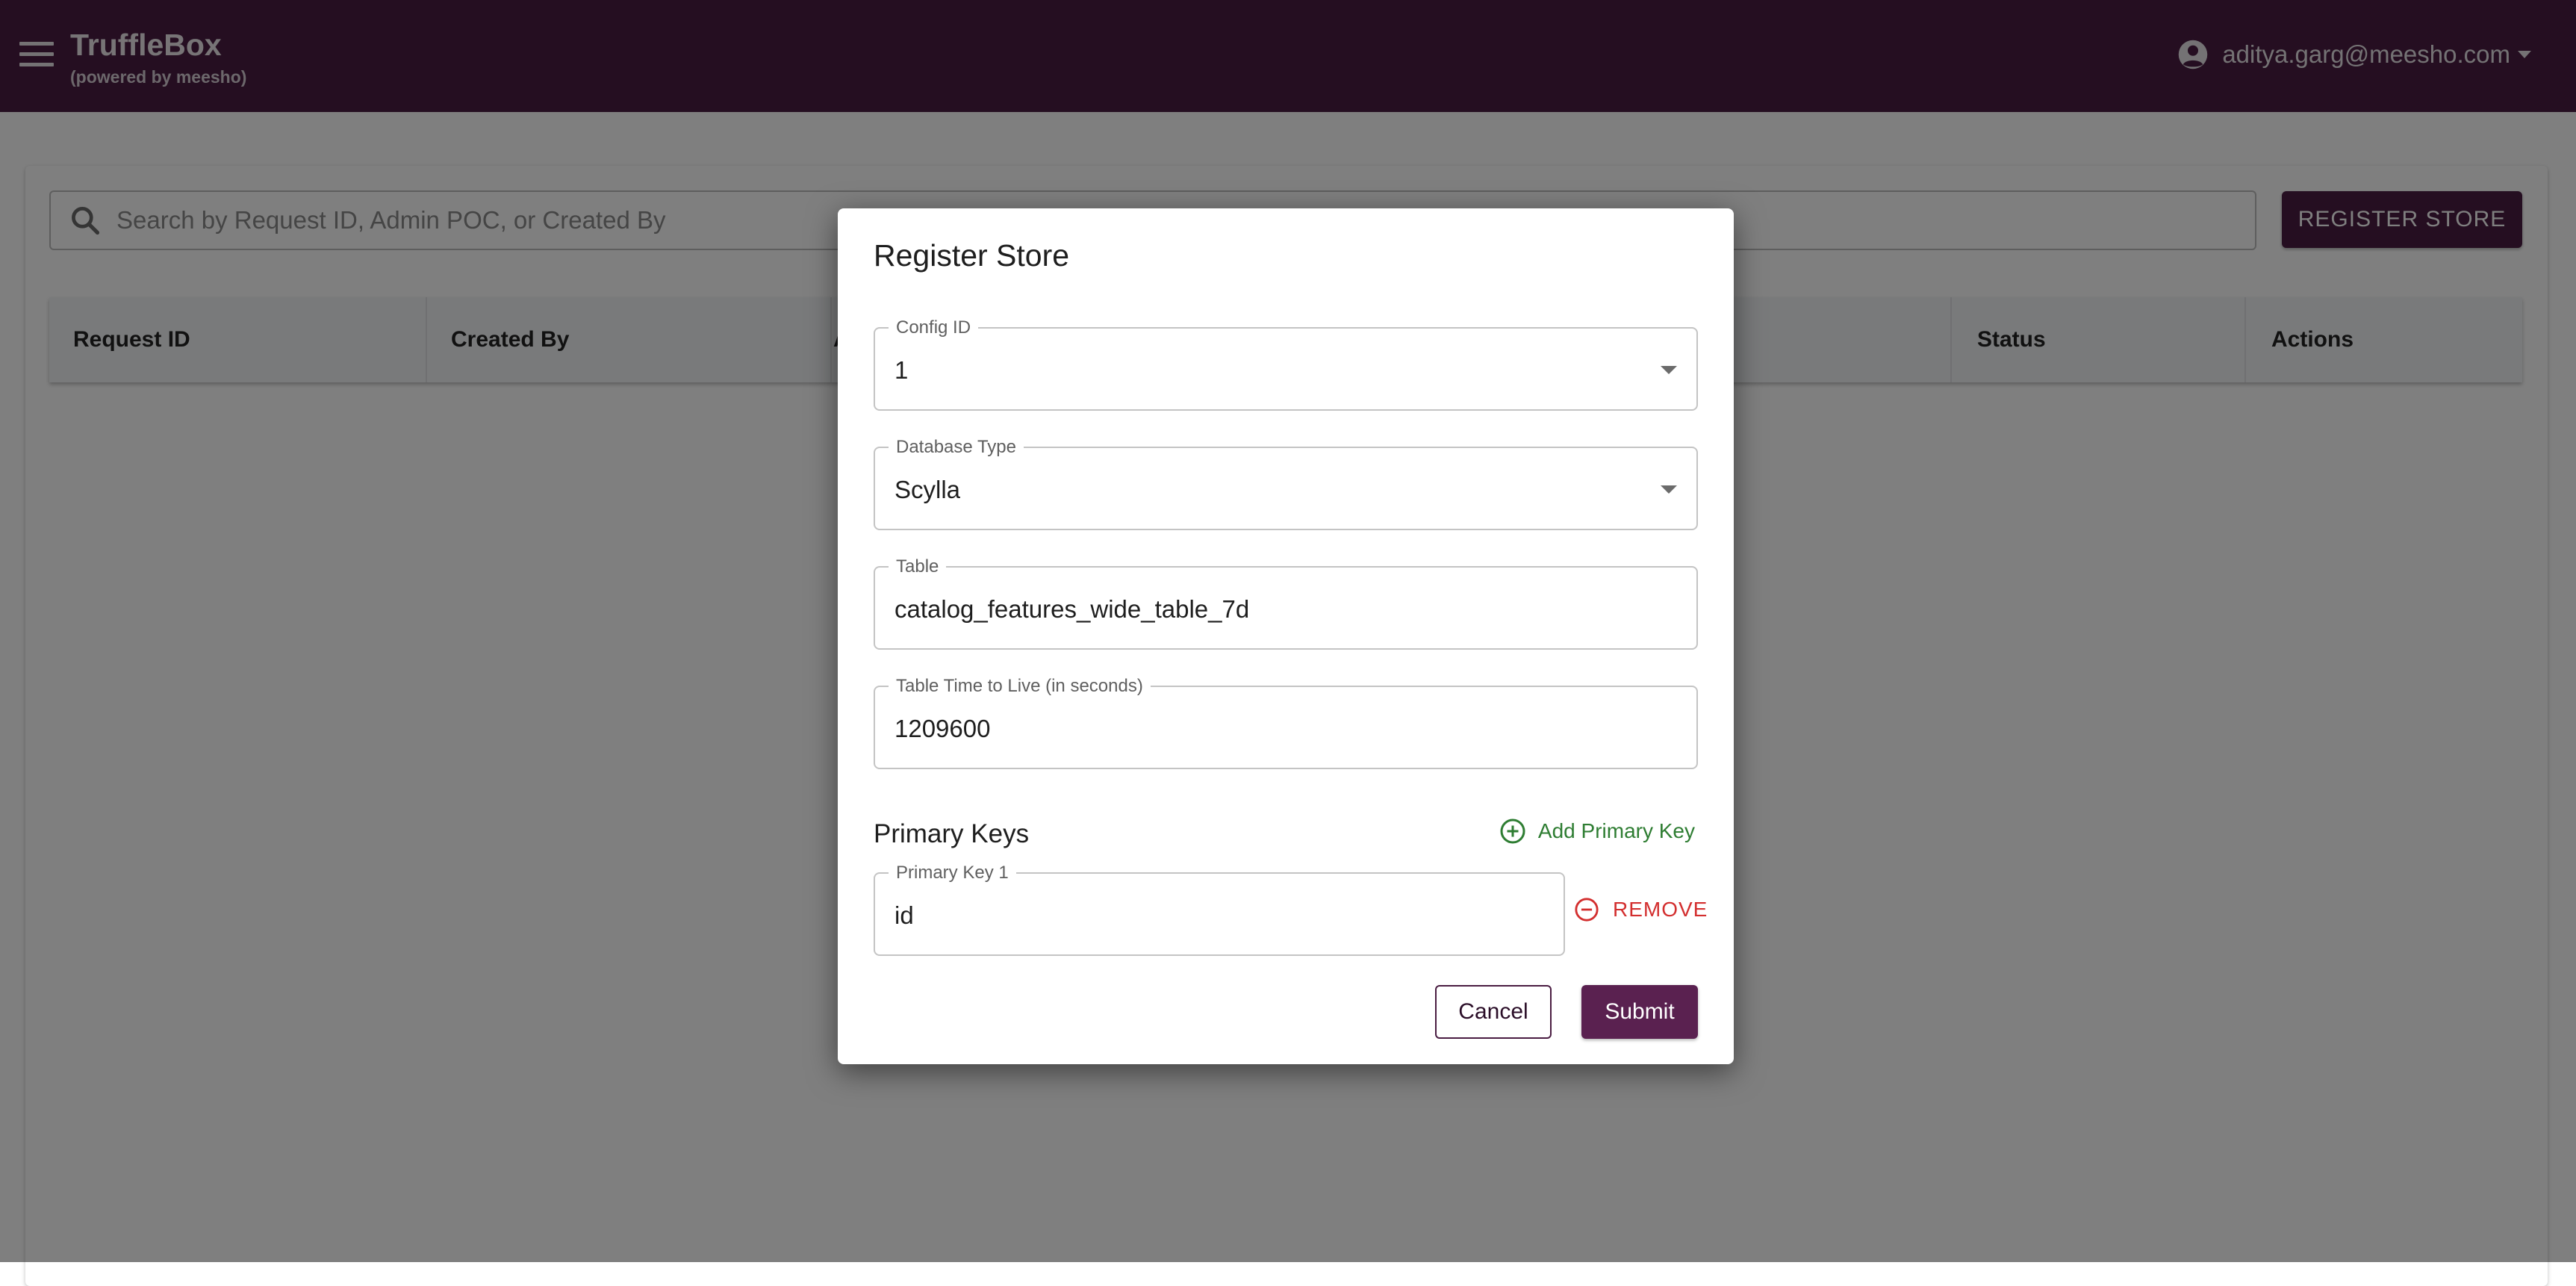 The height and width of the screenshot is (1286, 2576). I want to click on table-value: catalog_features_wide_table_7d, so click(1072, 609).